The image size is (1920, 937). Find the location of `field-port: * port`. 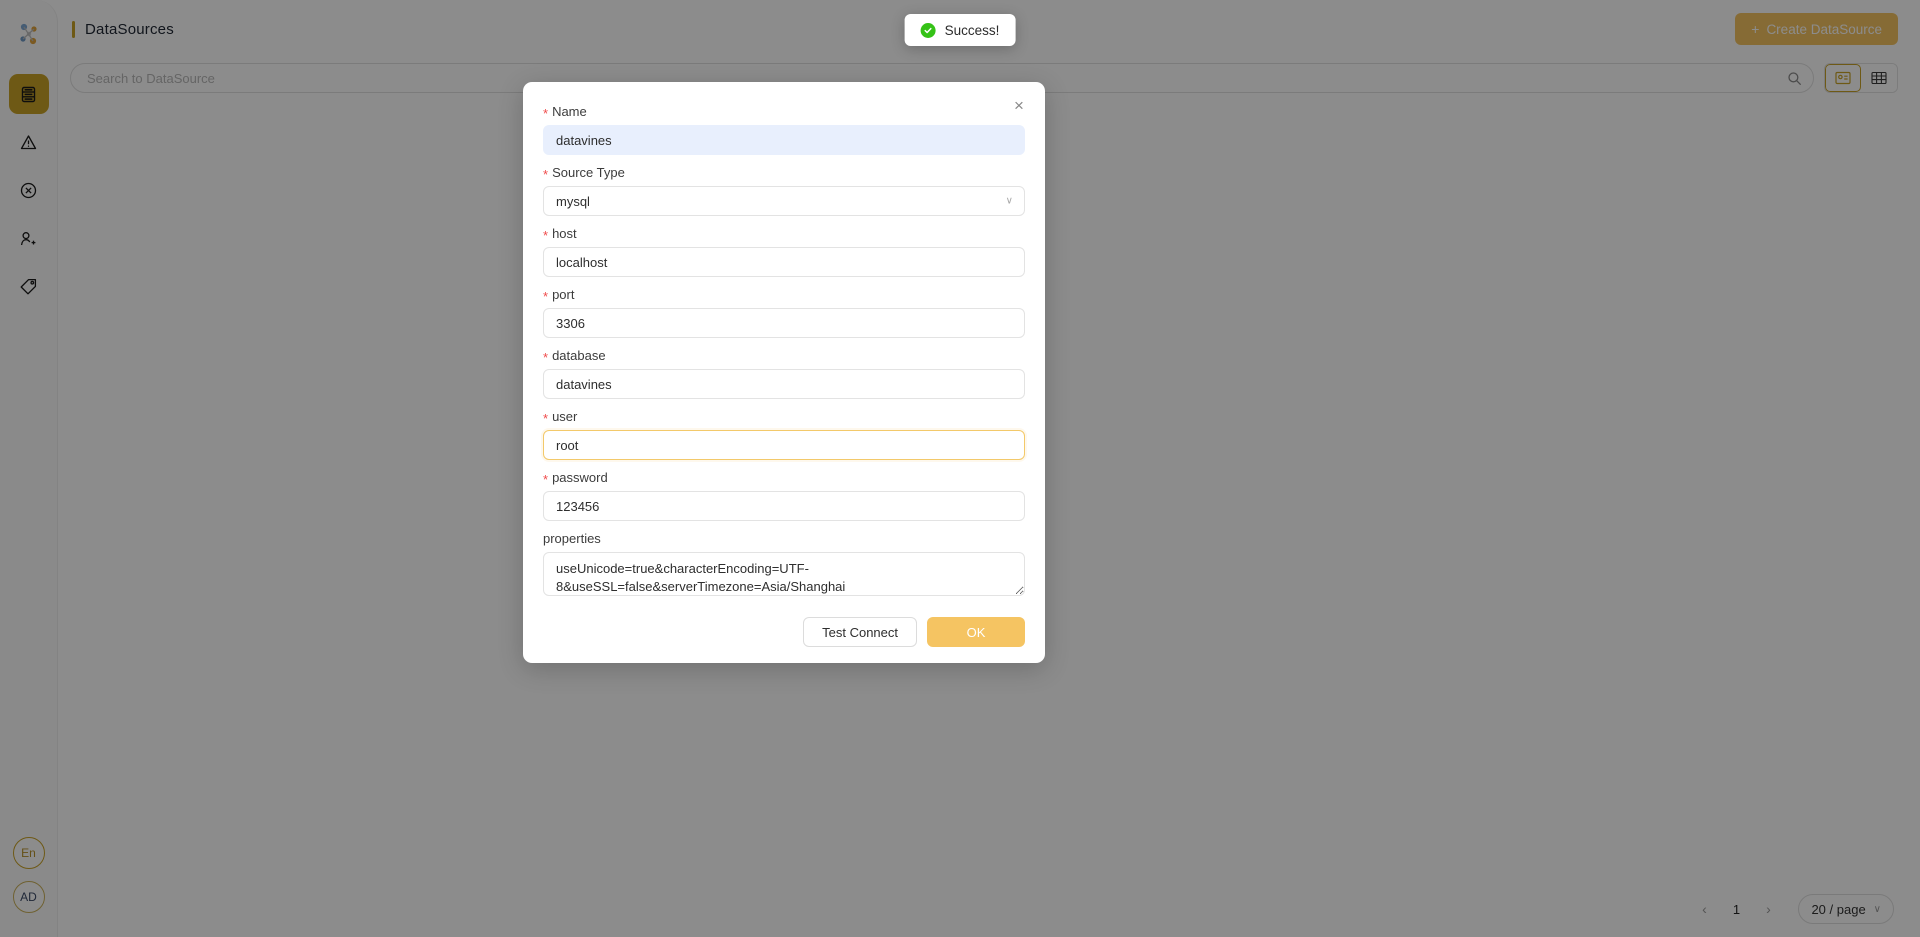

field-port: * port is located at coordinates (784, 312).